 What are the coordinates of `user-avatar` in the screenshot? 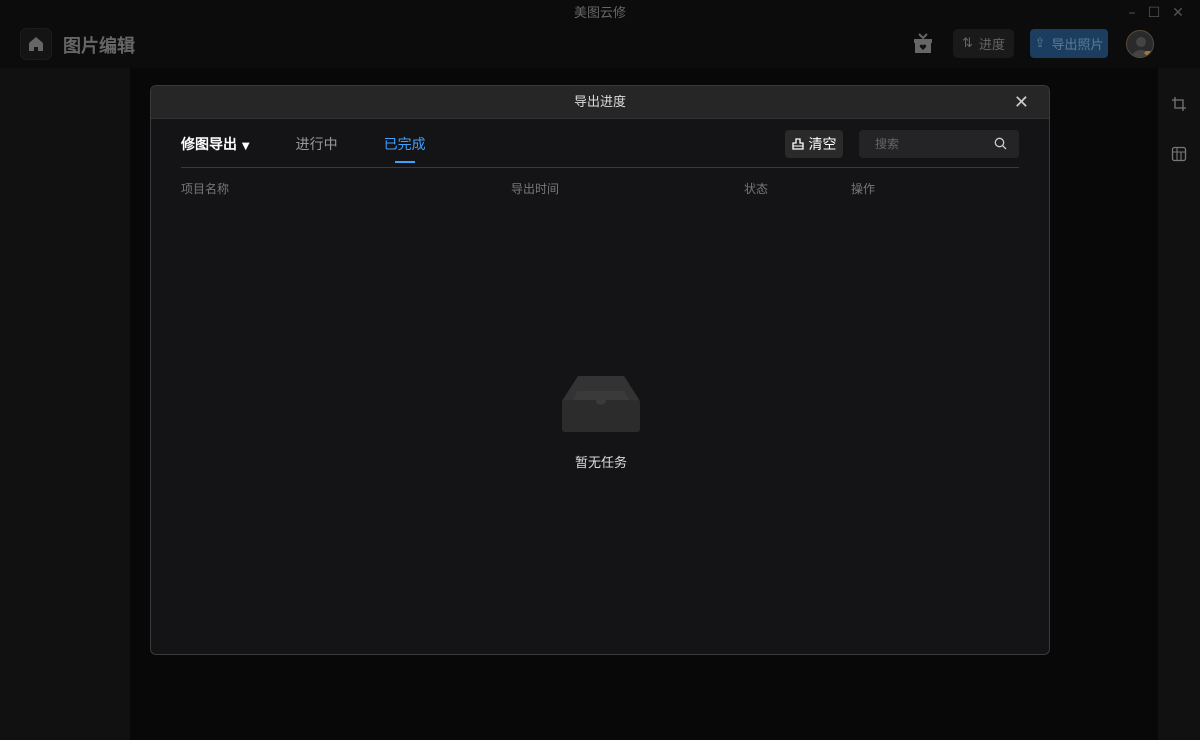 It's located at (1140, 44).